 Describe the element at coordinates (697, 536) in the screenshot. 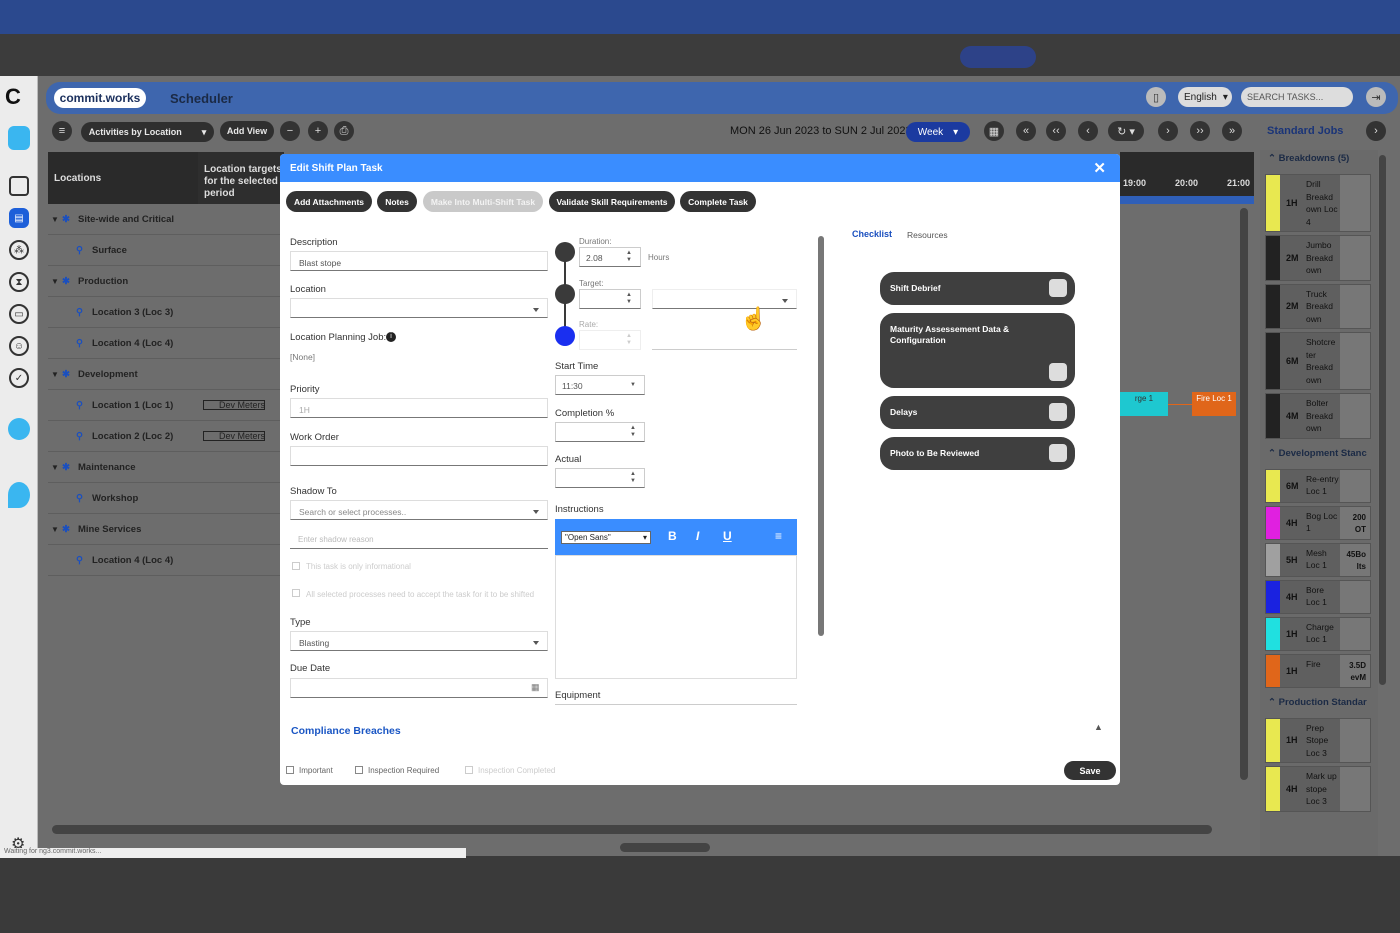

I see `italic-icon: I` at that location.